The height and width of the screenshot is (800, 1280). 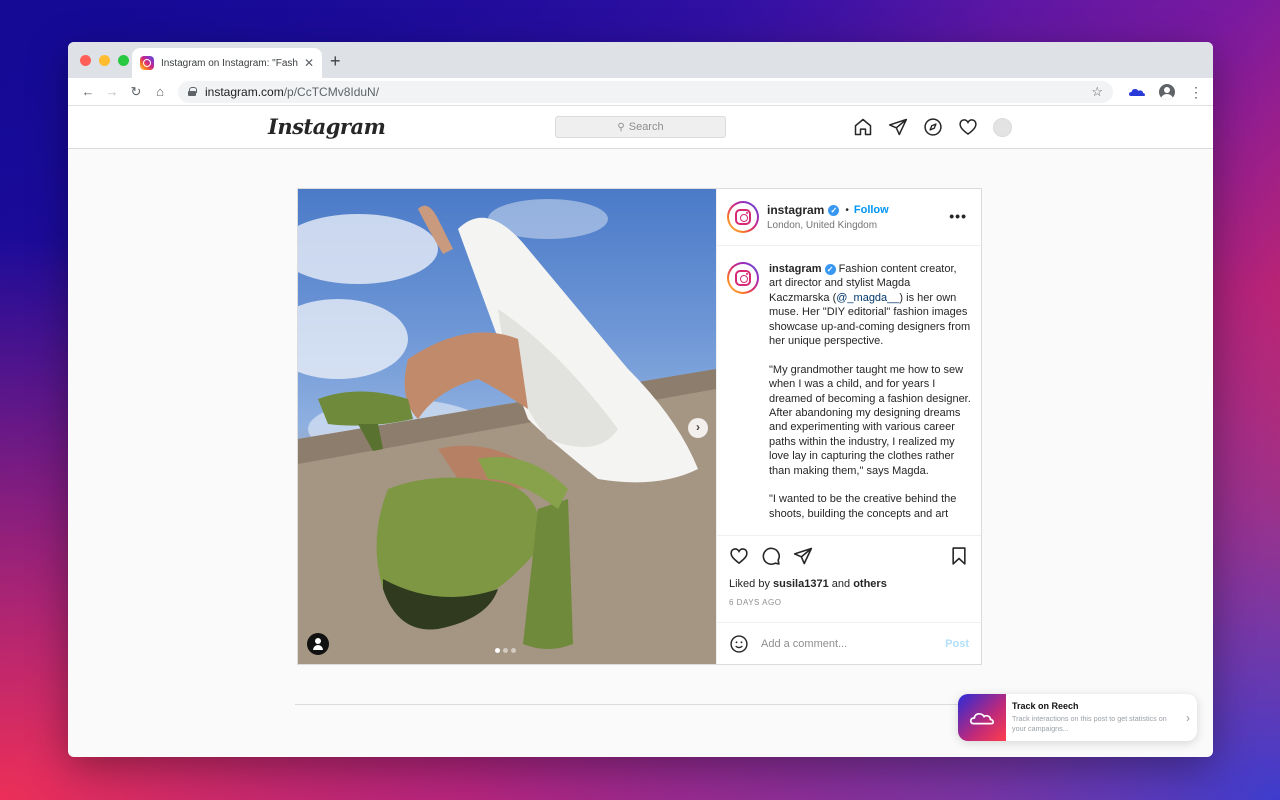 What do you see at coordinates (112, 91) in the screenshot?
I see `forward-button: →` at bounding box center [112, 91].